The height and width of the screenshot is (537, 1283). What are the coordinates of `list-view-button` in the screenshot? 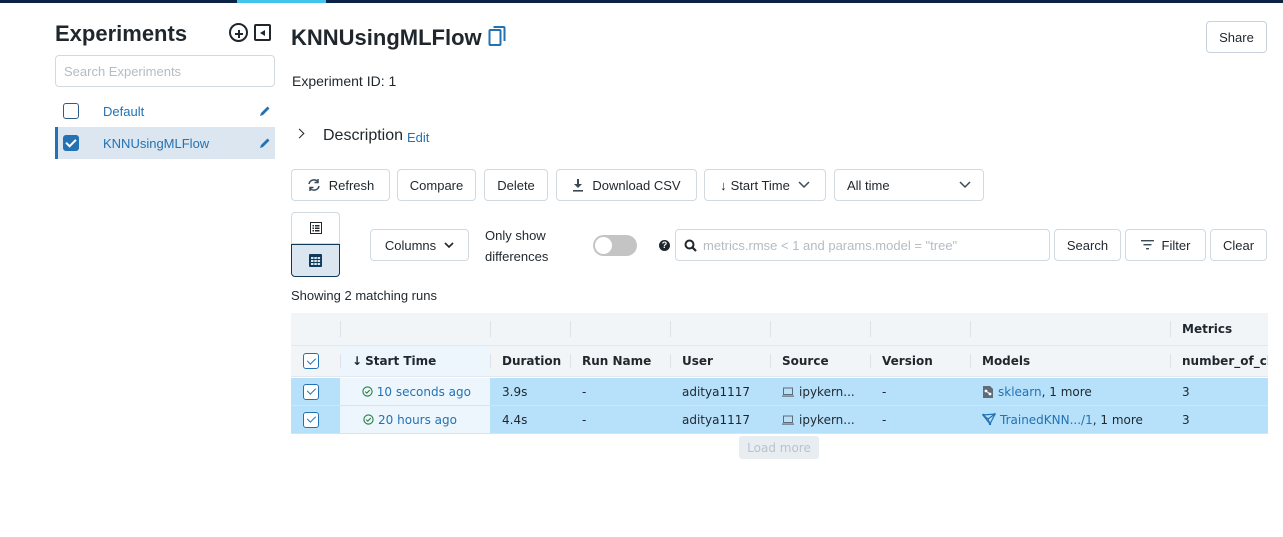 It's located at (315, 228).